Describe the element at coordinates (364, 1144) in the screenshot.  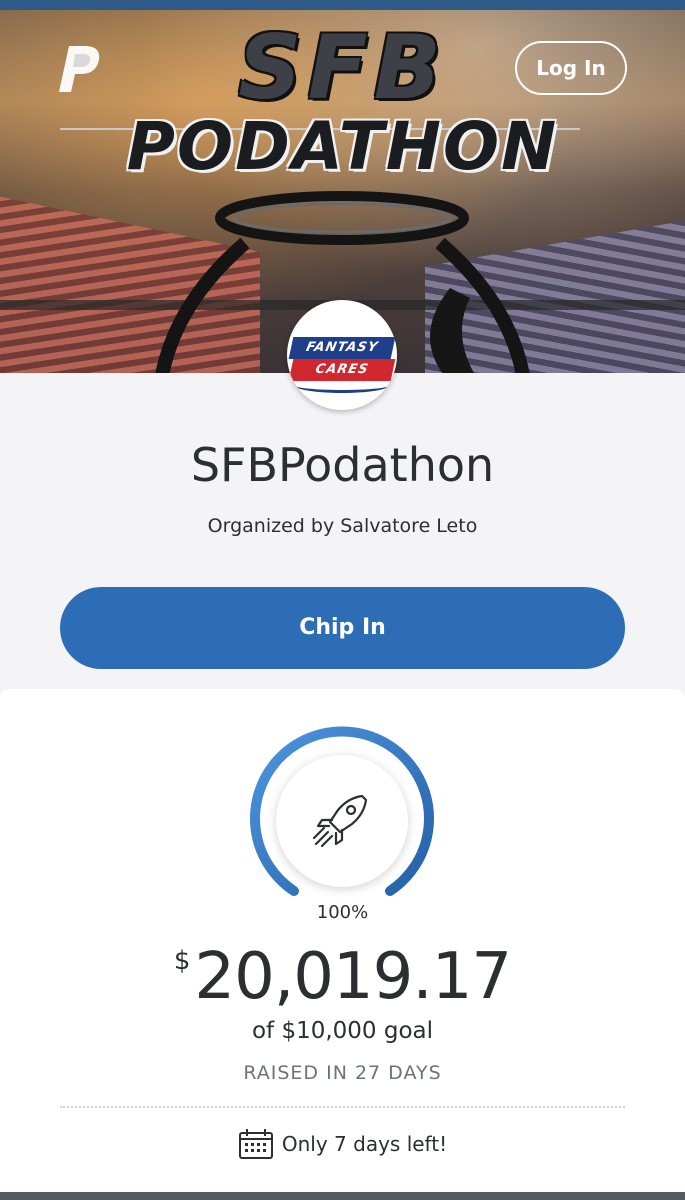
I see `days-left-text: Only 7 days left!` at that location.